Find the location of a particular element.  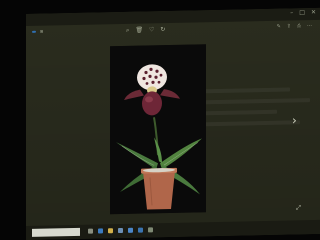

favorite-icon: ♡ is located at coordinates (151, 29).